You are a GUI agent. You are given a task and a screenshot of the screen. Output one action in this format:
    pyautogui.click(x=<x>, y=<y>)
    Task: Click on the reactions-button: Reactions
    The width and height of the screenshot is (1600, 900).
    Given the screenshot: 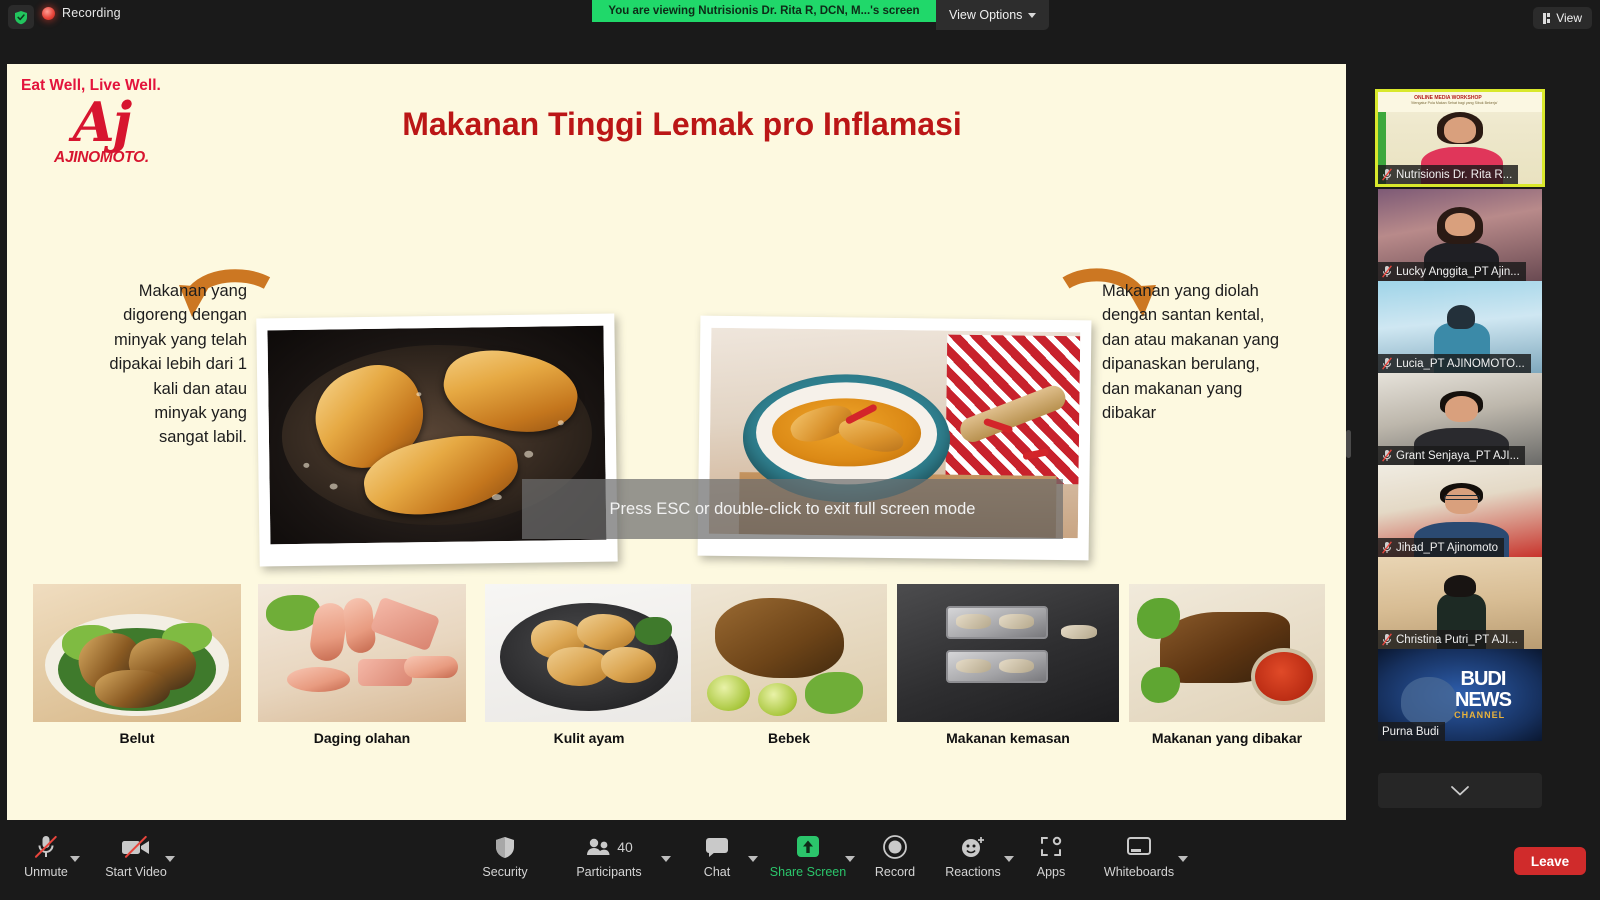 What is the action you would take?
    pyautogui.click(x=974, y=855)
    